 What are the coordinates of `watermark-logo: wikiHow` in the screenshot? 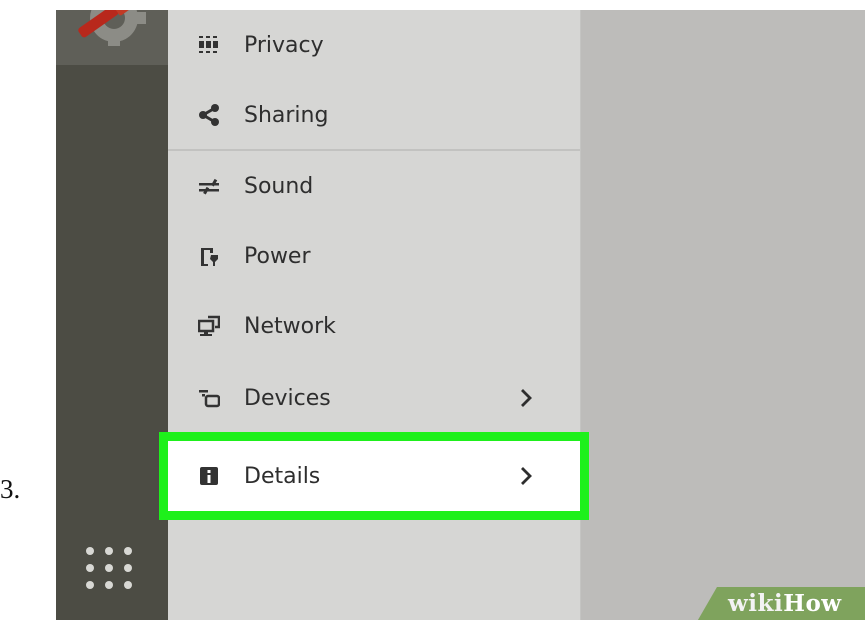 It's located at (796, 605).